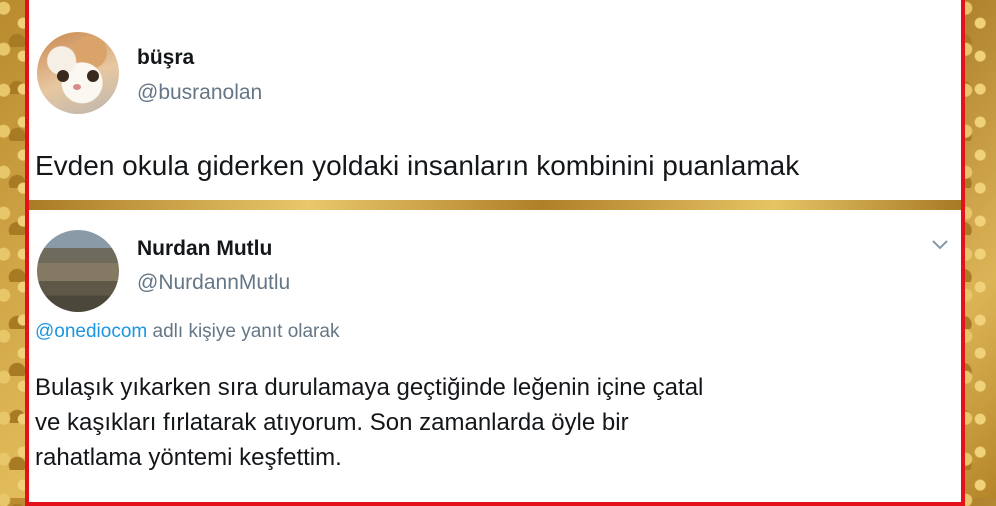 This screenshot has height=506, width=996. I want to click on mention-link: @onediocom, so click(91, 331).